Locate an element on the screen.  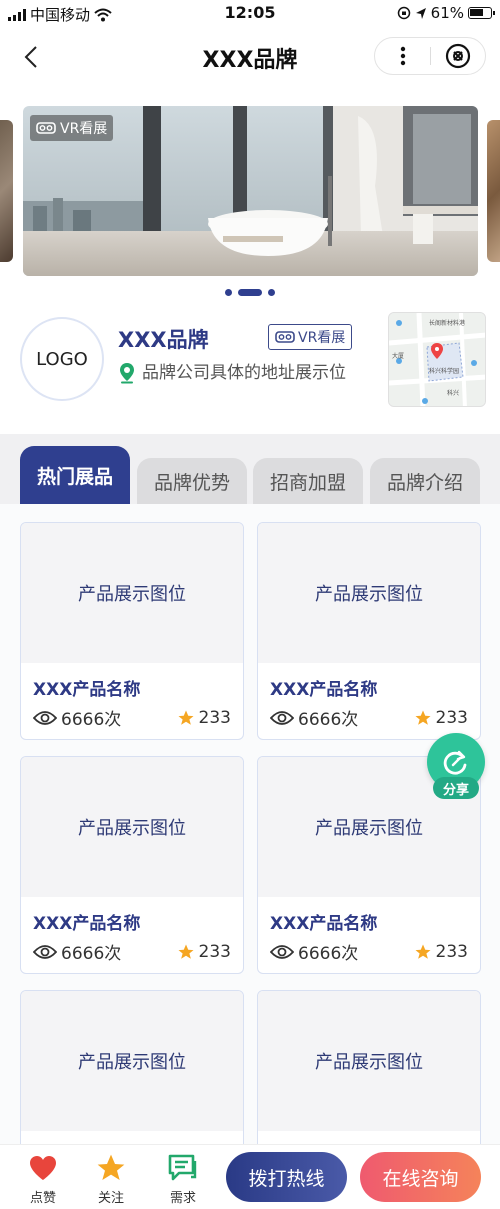
more-dots-icon is located at coordinates (402, 56).